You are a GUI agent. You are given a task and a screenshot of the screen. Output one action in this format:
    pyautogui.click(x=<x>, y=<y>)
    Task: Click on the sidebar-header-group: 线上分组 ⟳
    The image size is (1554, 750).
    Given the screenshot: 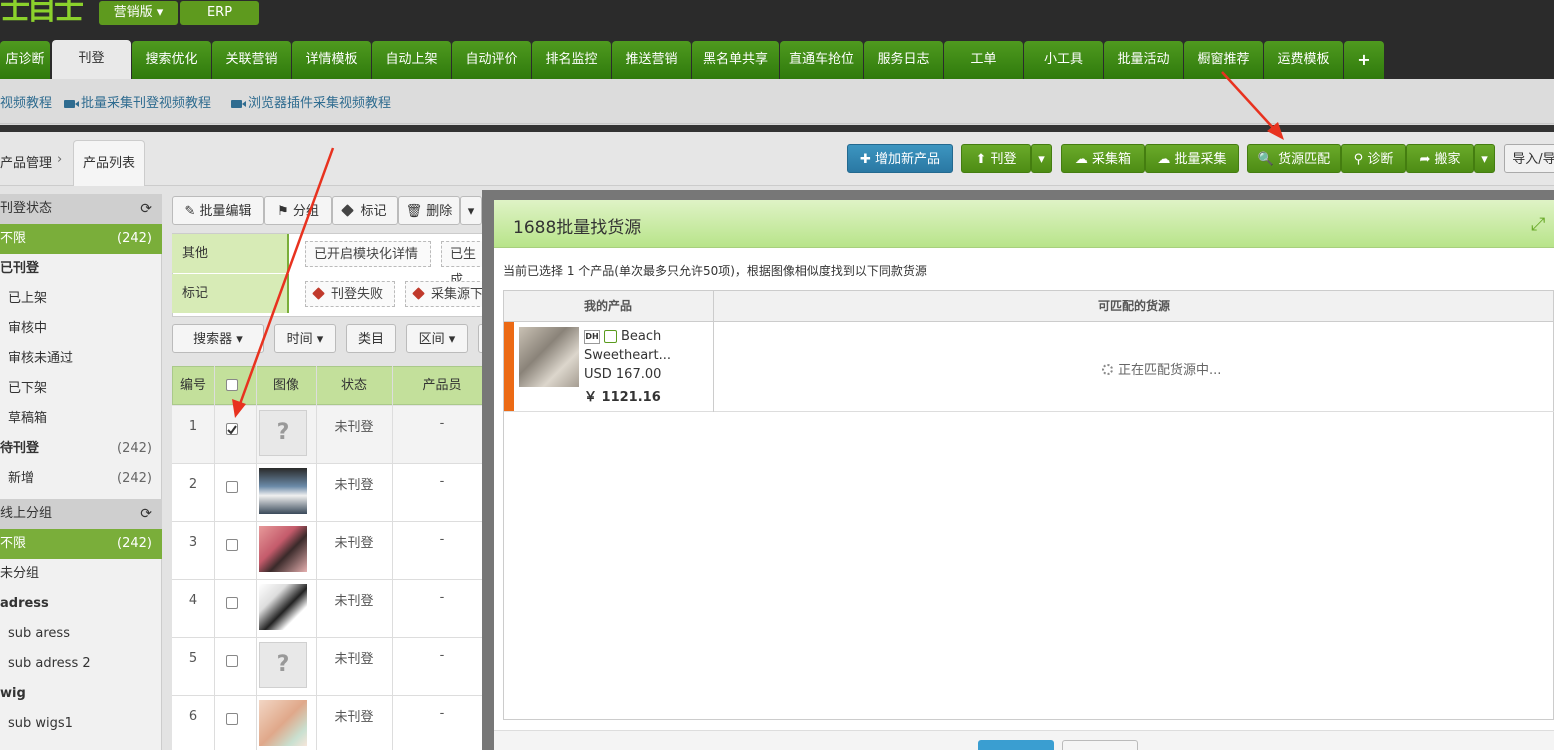 What is the action you would take?
    pyautogui.click(x=81, y=514)
    